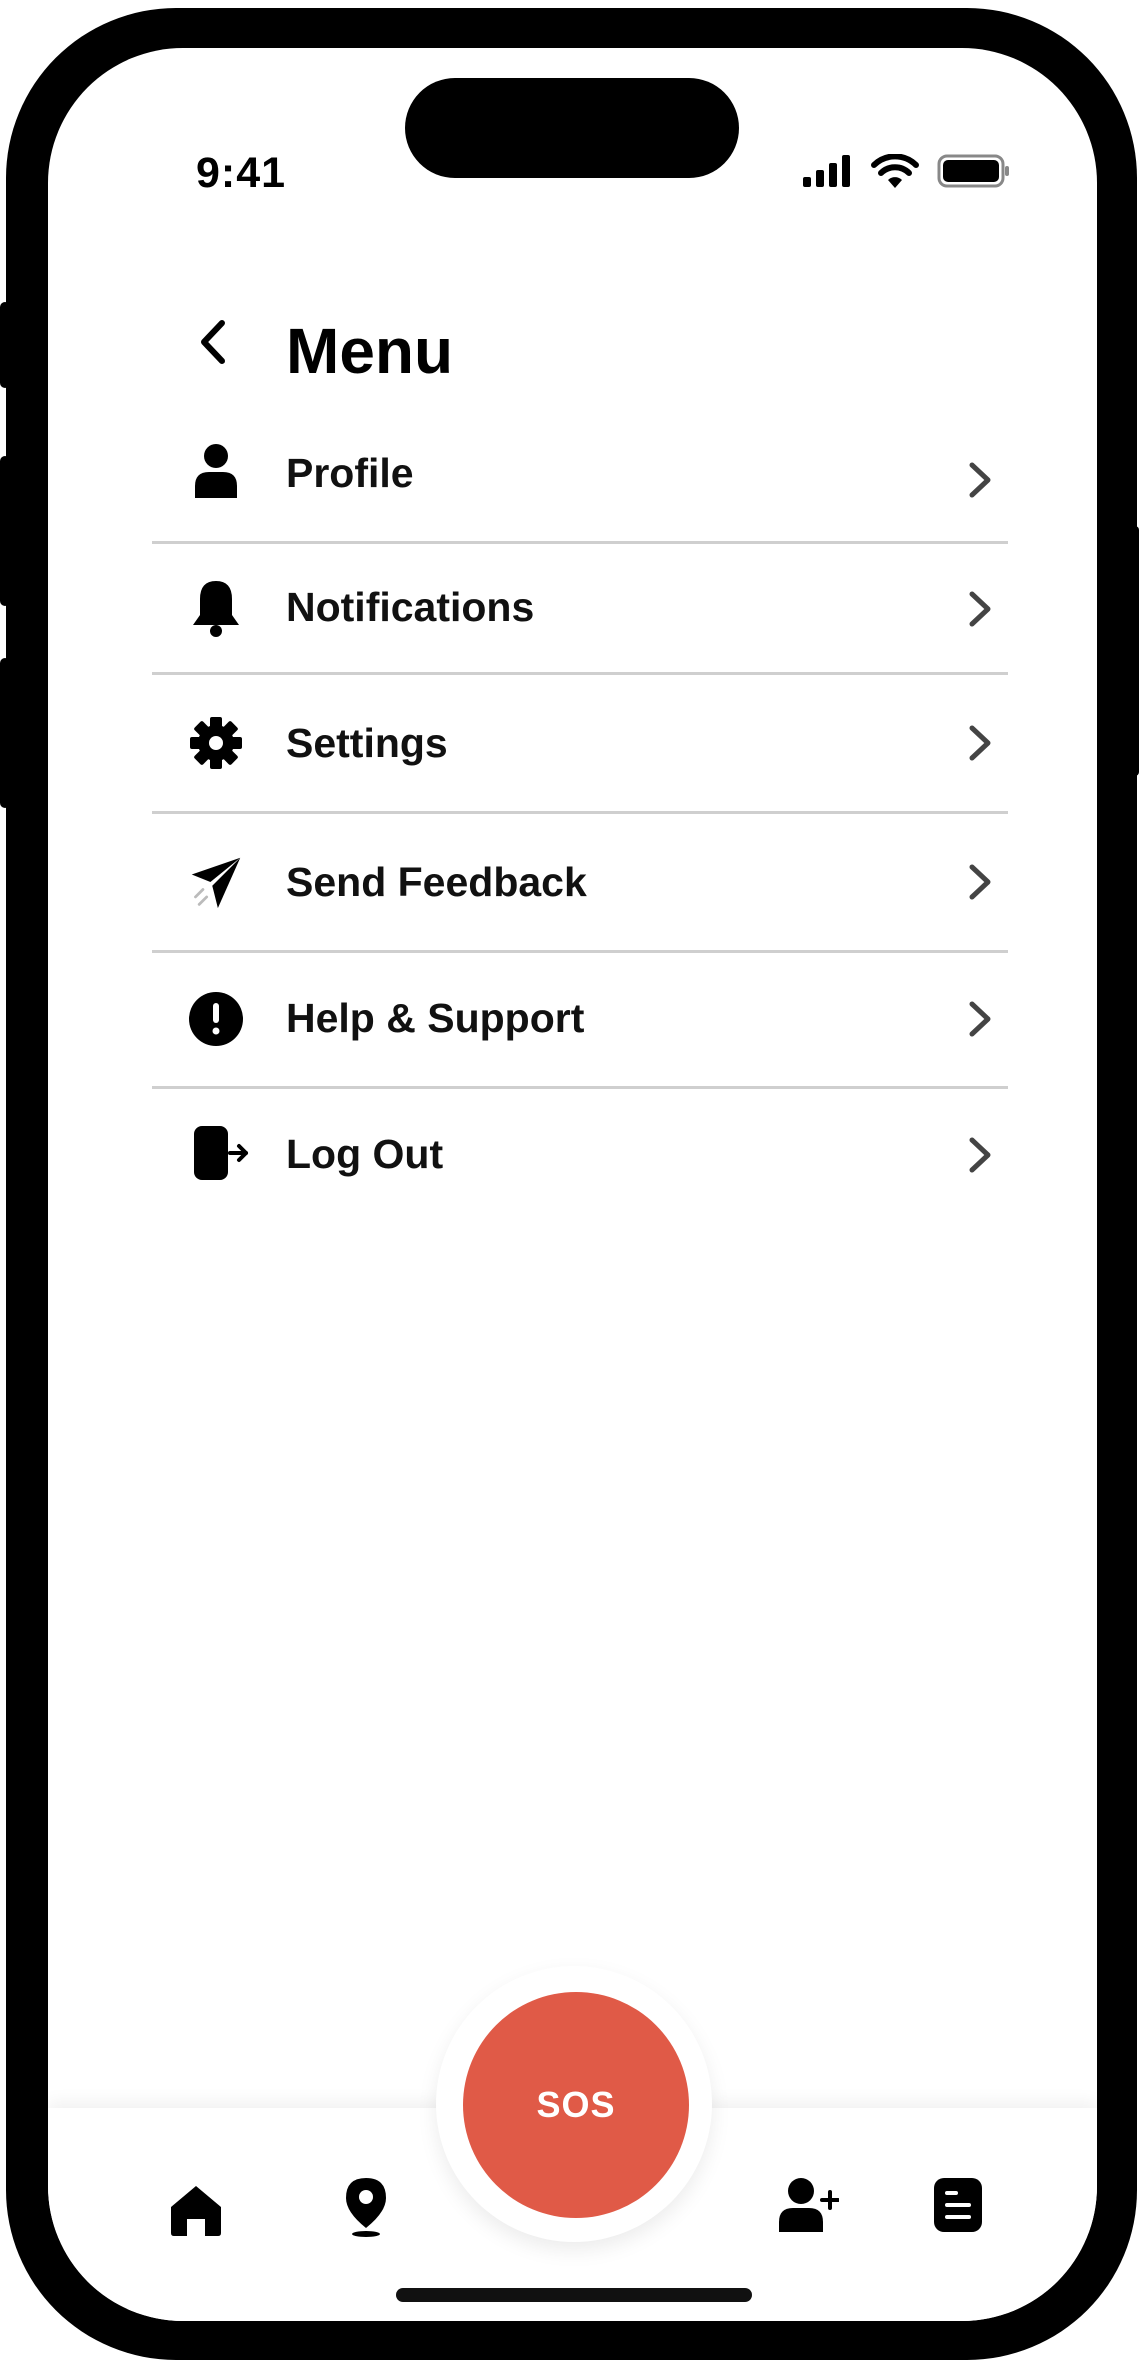 Image resolution: width=1139 pixels, height=2360 pixels. Describe the element at coordinates (572, 348) in the screenshot. I see `header: Menu` at that location.